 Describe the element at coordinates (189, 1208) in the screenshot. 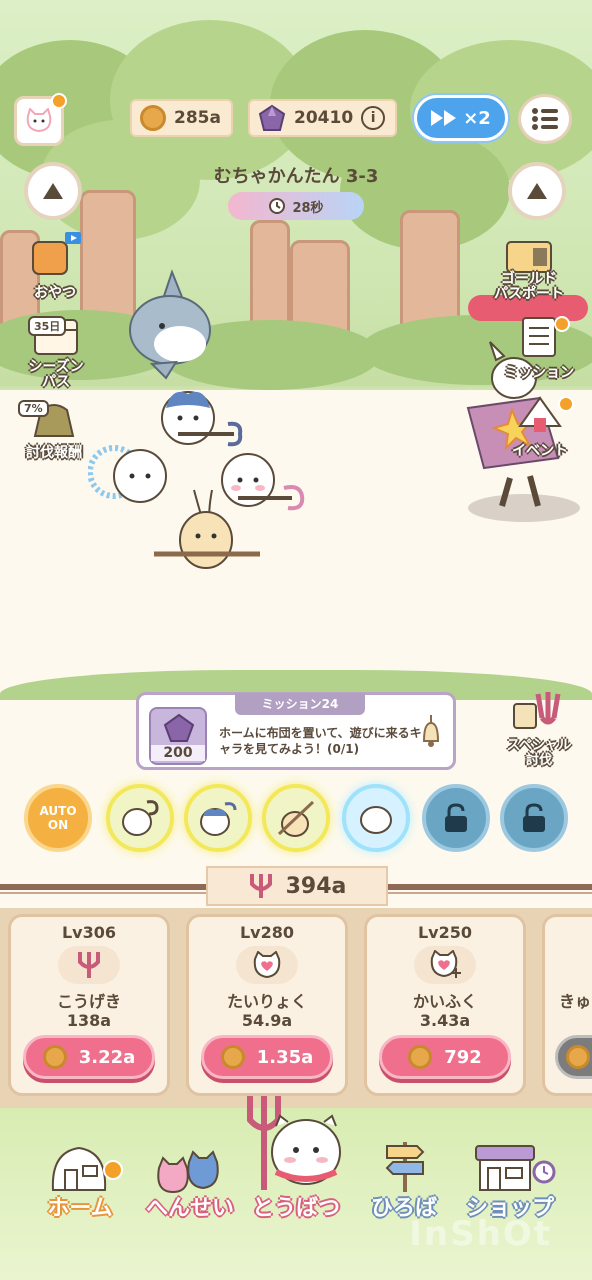

I see `nav-team-label: へんせい` at that location.